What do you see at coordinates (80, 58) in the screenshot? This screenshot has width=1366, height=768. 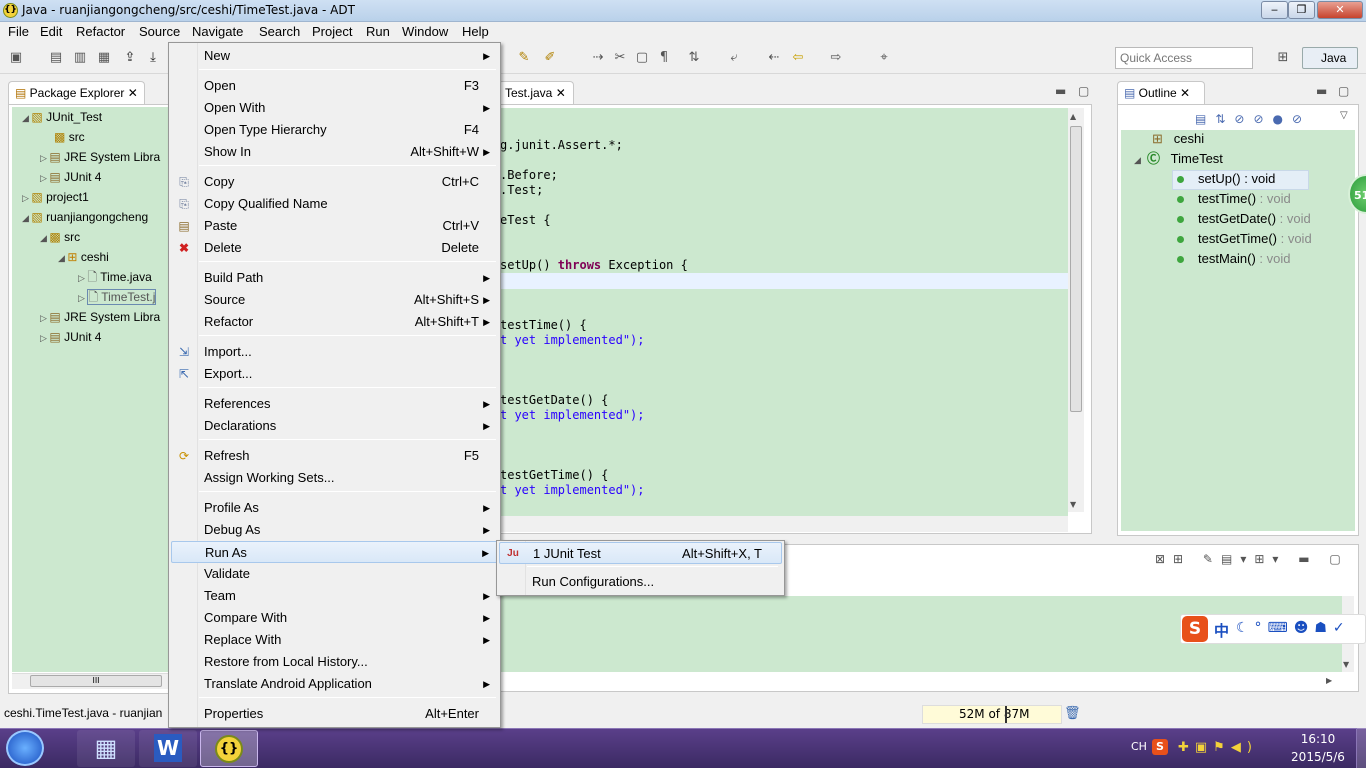 I see `save-all-icon: ▥` at bounding box center [80, 58].